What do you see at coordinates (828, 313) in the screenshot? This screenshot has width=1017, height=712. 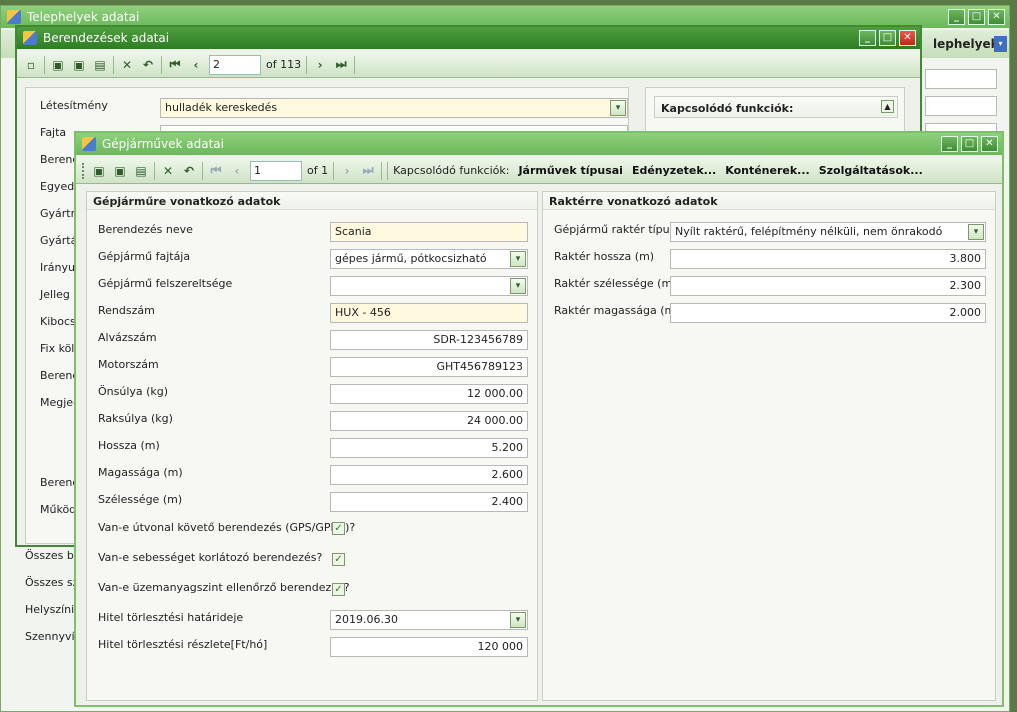 I see `rakter-magassaga-field: 2.000` at bounding box center [828, 313].